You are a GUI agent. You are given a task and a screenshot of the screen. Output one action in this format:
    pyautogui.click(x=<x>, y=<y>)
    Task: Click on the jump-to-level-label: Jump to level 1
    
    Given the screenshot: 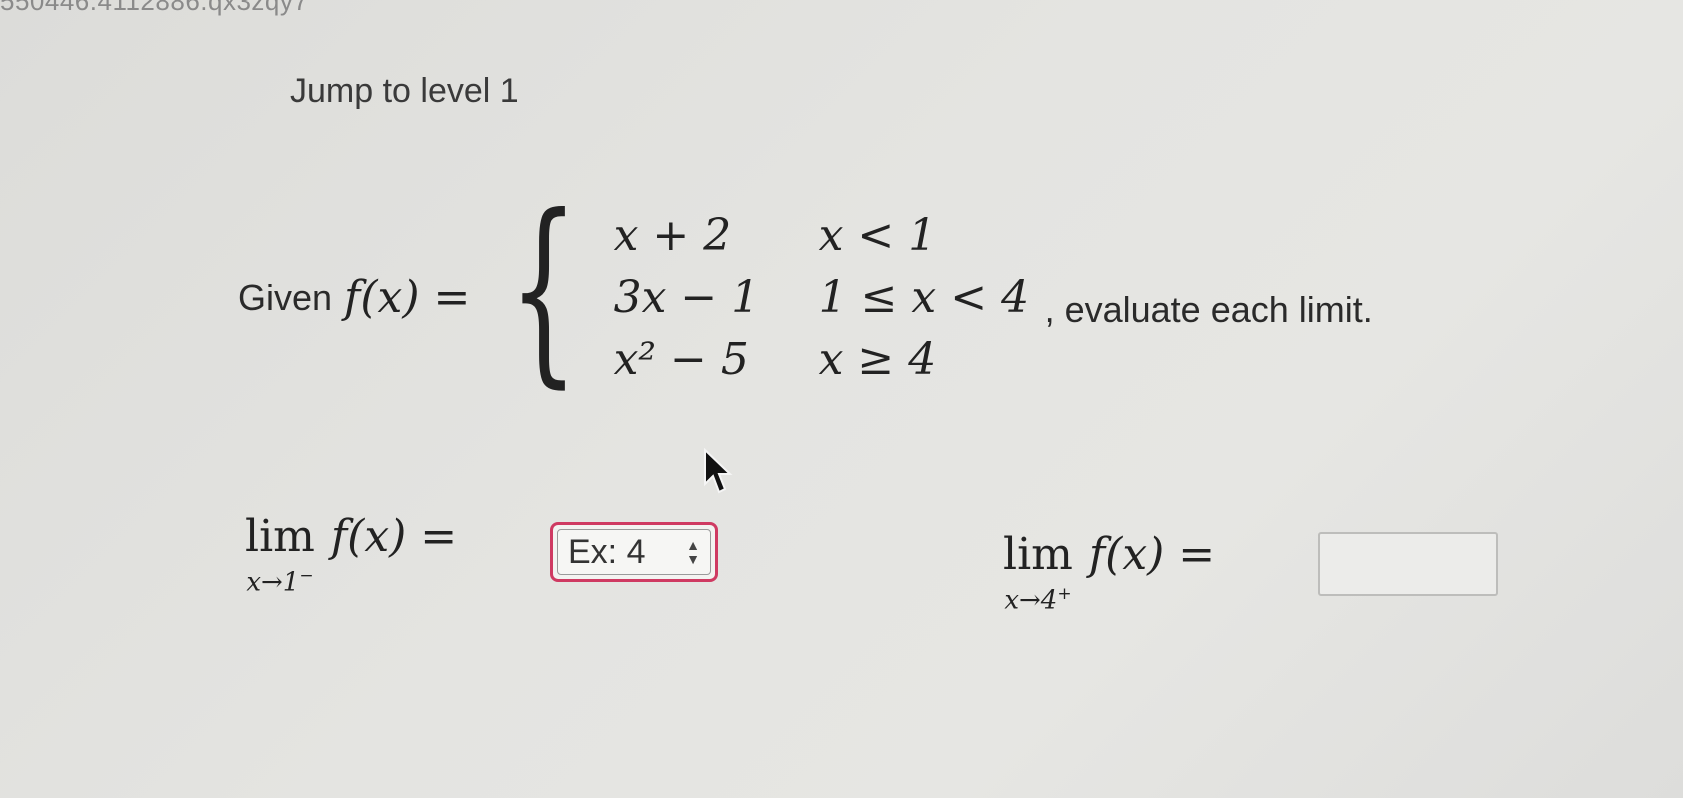 What is the action you would take?
    pyautogui.click(x=404, y=91)
    